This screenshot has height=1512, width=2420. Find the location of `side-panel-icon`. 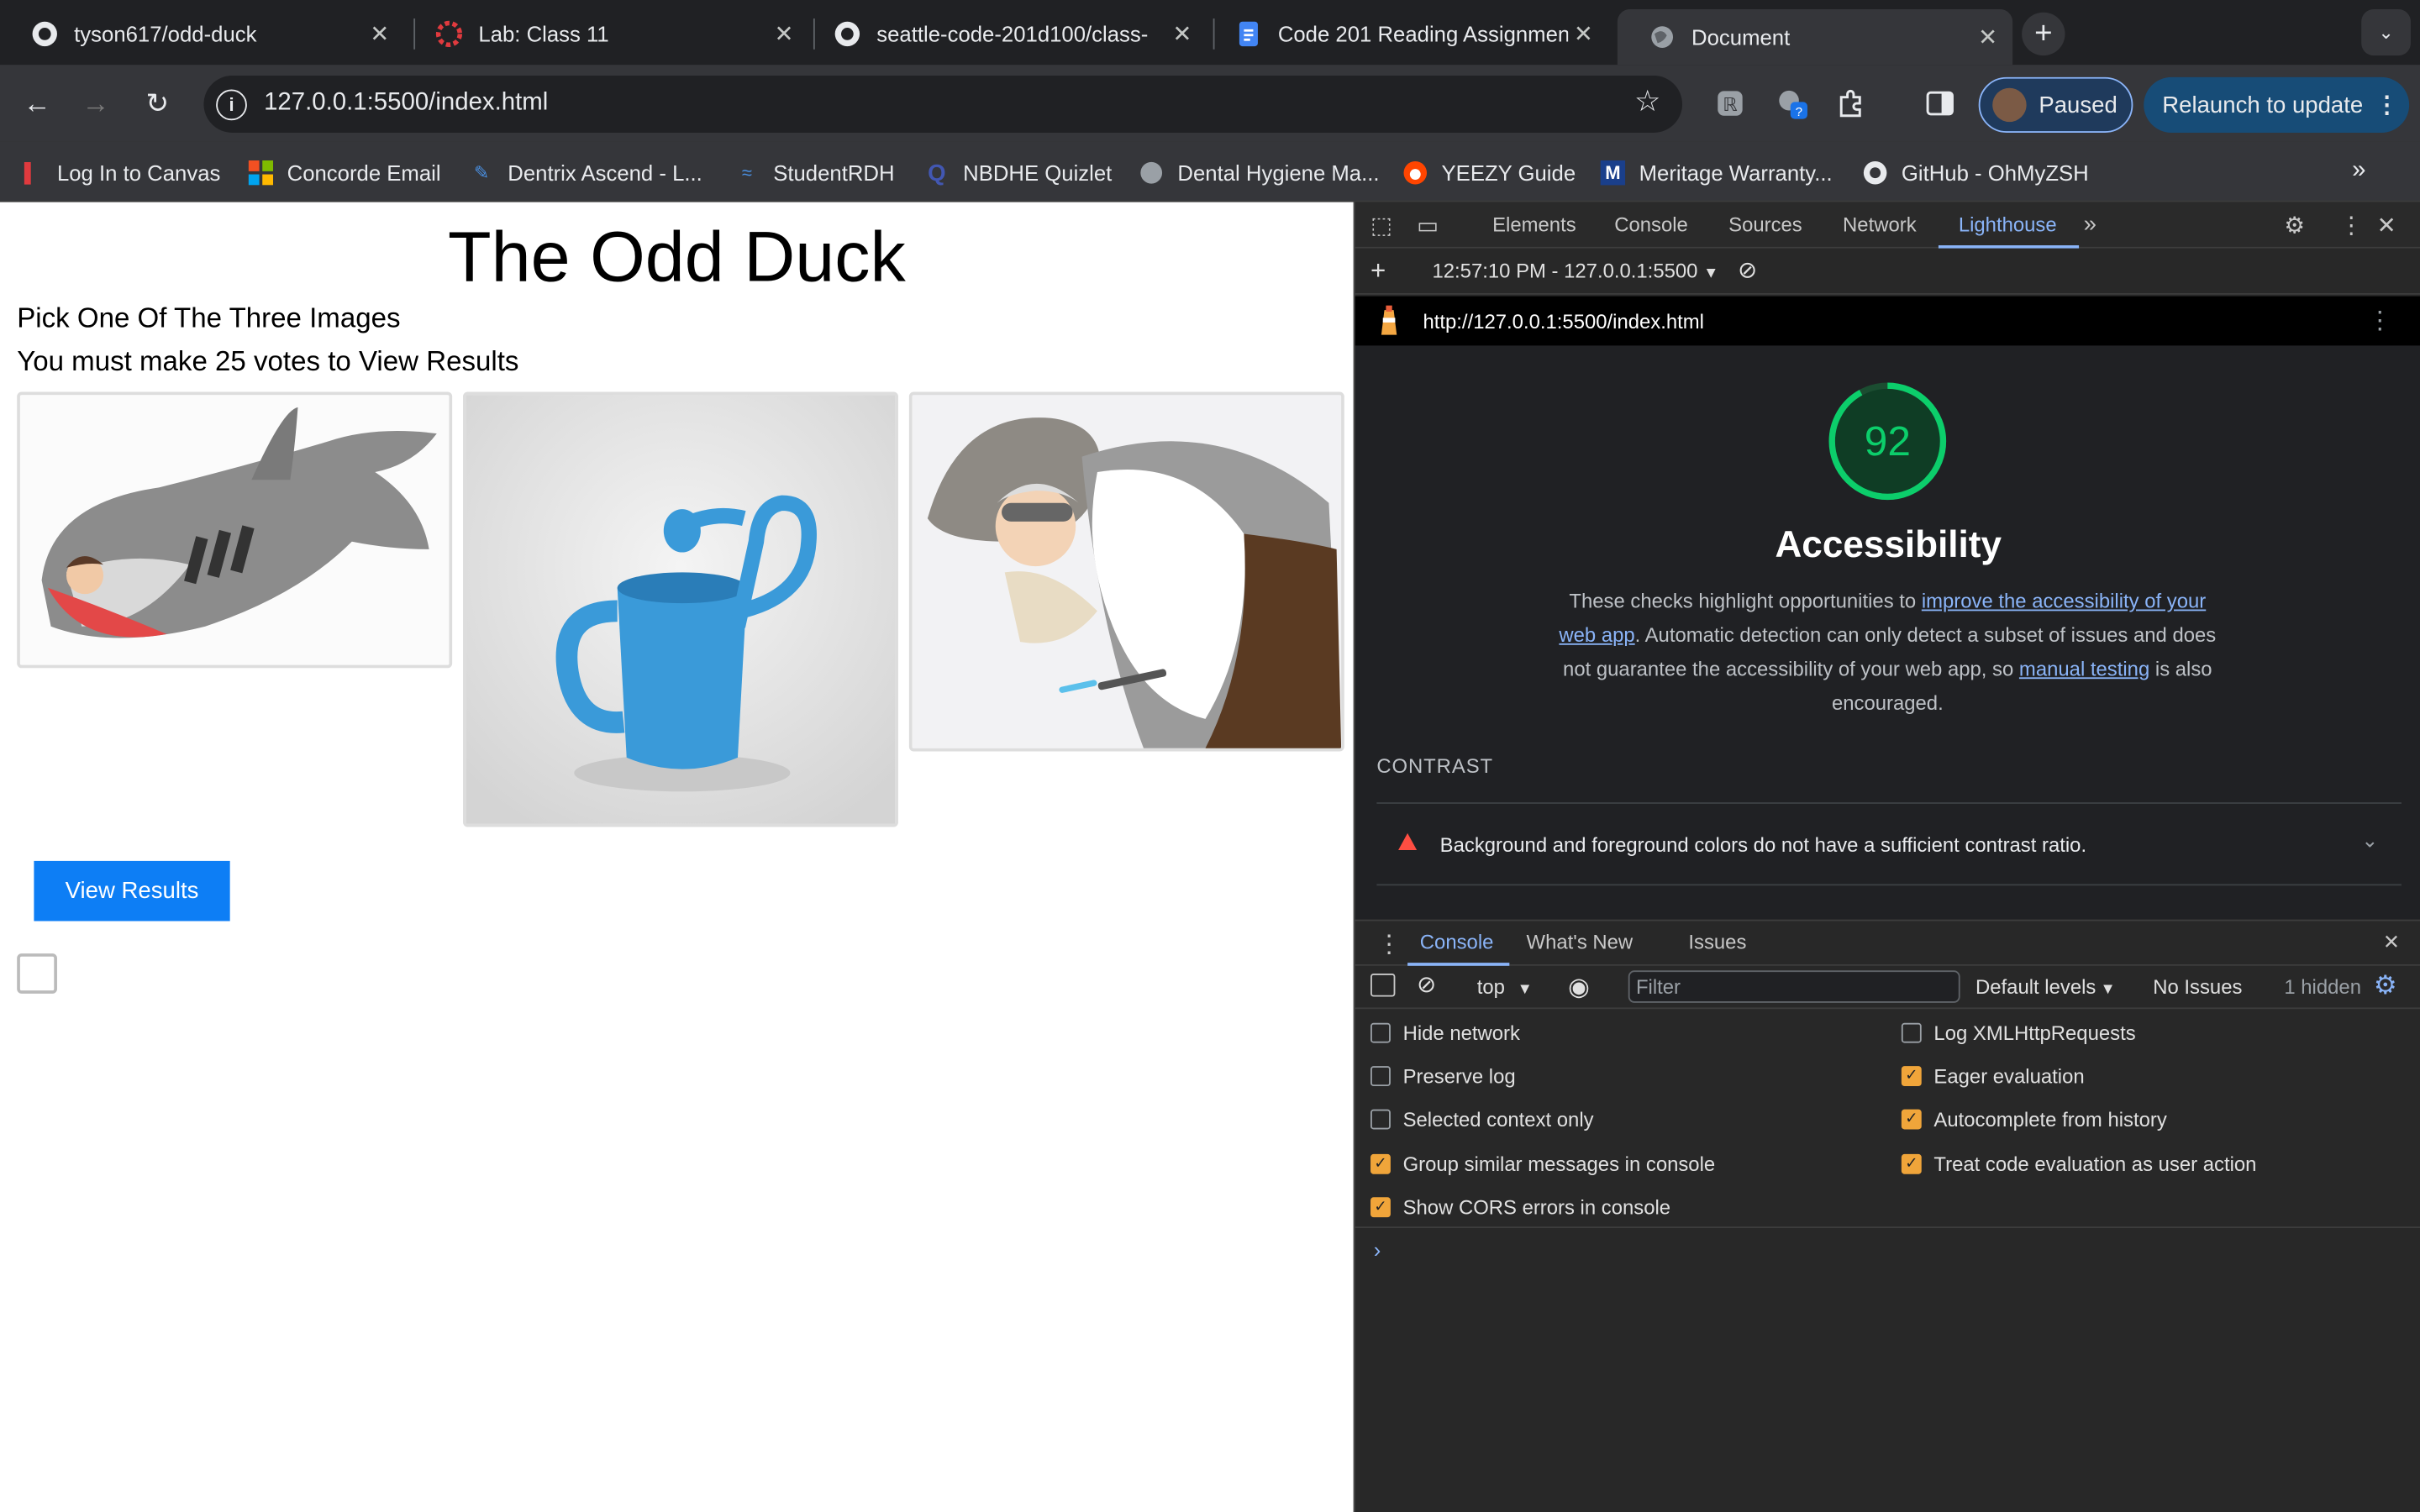

side-panel-icon is located at coordinates (1940, 103).